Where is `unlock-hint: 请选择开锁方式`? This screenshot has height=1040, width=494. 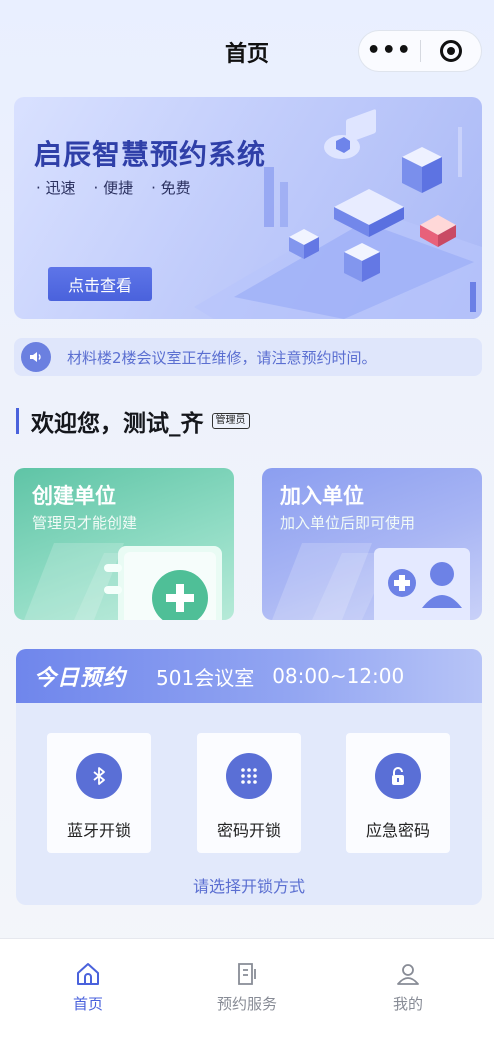
unlock-hint: 请选择开锁方式 is located at coordinates (248, 886).